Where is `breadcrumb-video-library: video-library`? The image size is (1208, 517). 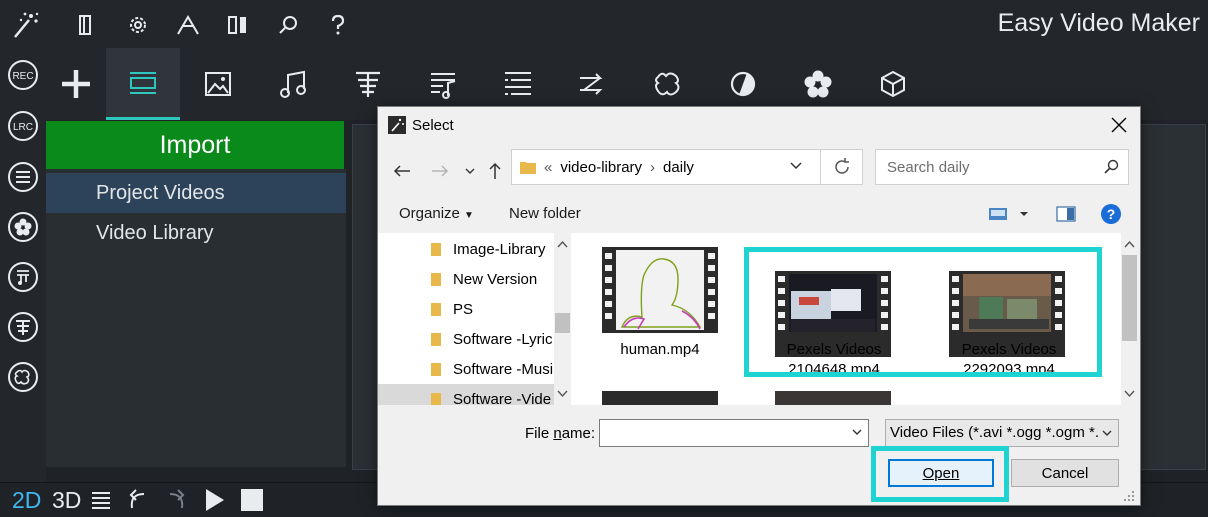
breadcrumb-video-library: video-library is located at coordinates (601, 167).